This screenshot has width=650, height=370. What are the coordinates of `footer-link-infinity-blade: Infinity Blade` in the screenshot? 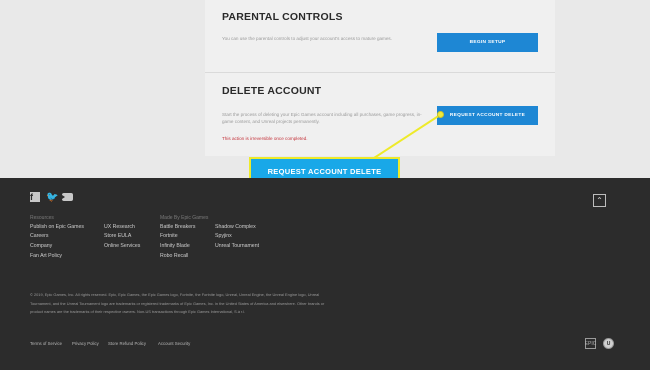 It's located at (175, 246).